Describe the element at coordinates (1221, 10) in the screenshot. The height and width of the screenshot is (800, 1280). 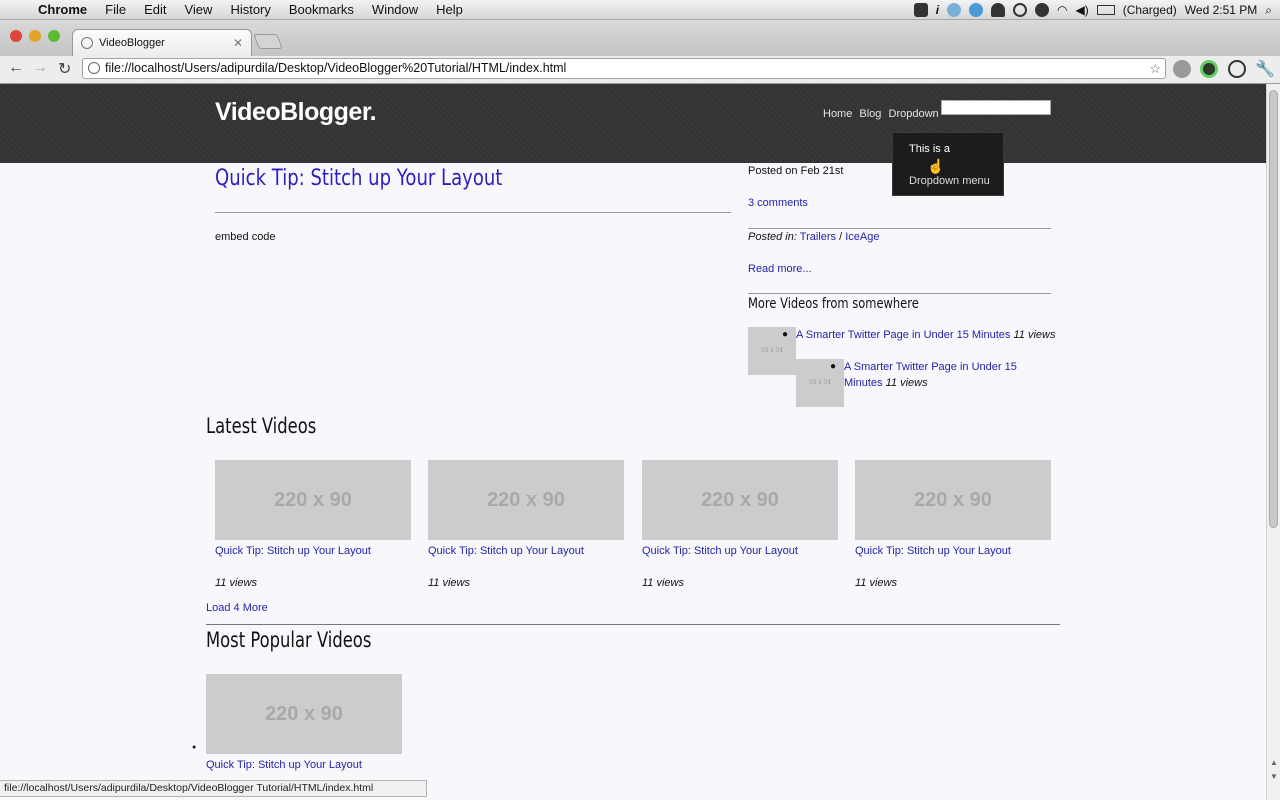
I see `clock: Wed 2:51 PM` at that location.